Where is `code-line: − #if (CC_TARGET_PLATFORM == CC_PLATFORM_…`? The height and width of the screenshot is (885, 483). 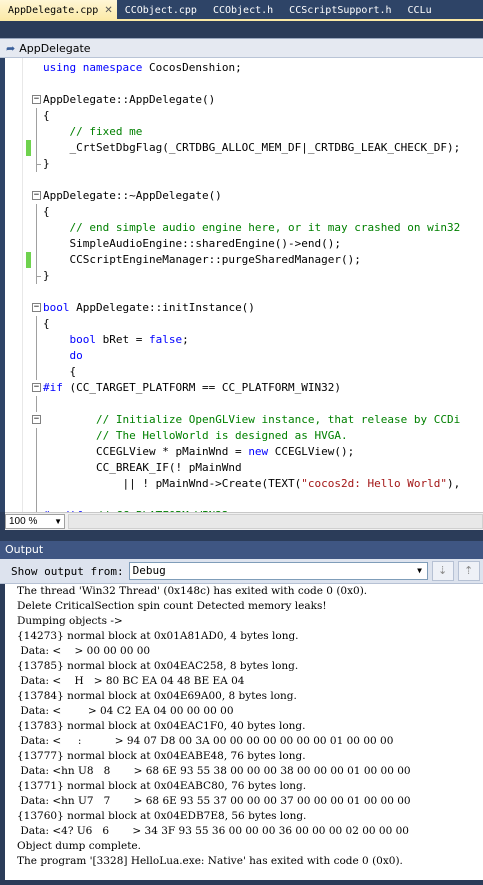 code-line: − #if (CC_TARGET_PLATFORM == CC_PLATFORM_… is located at coordinates (244, 388).